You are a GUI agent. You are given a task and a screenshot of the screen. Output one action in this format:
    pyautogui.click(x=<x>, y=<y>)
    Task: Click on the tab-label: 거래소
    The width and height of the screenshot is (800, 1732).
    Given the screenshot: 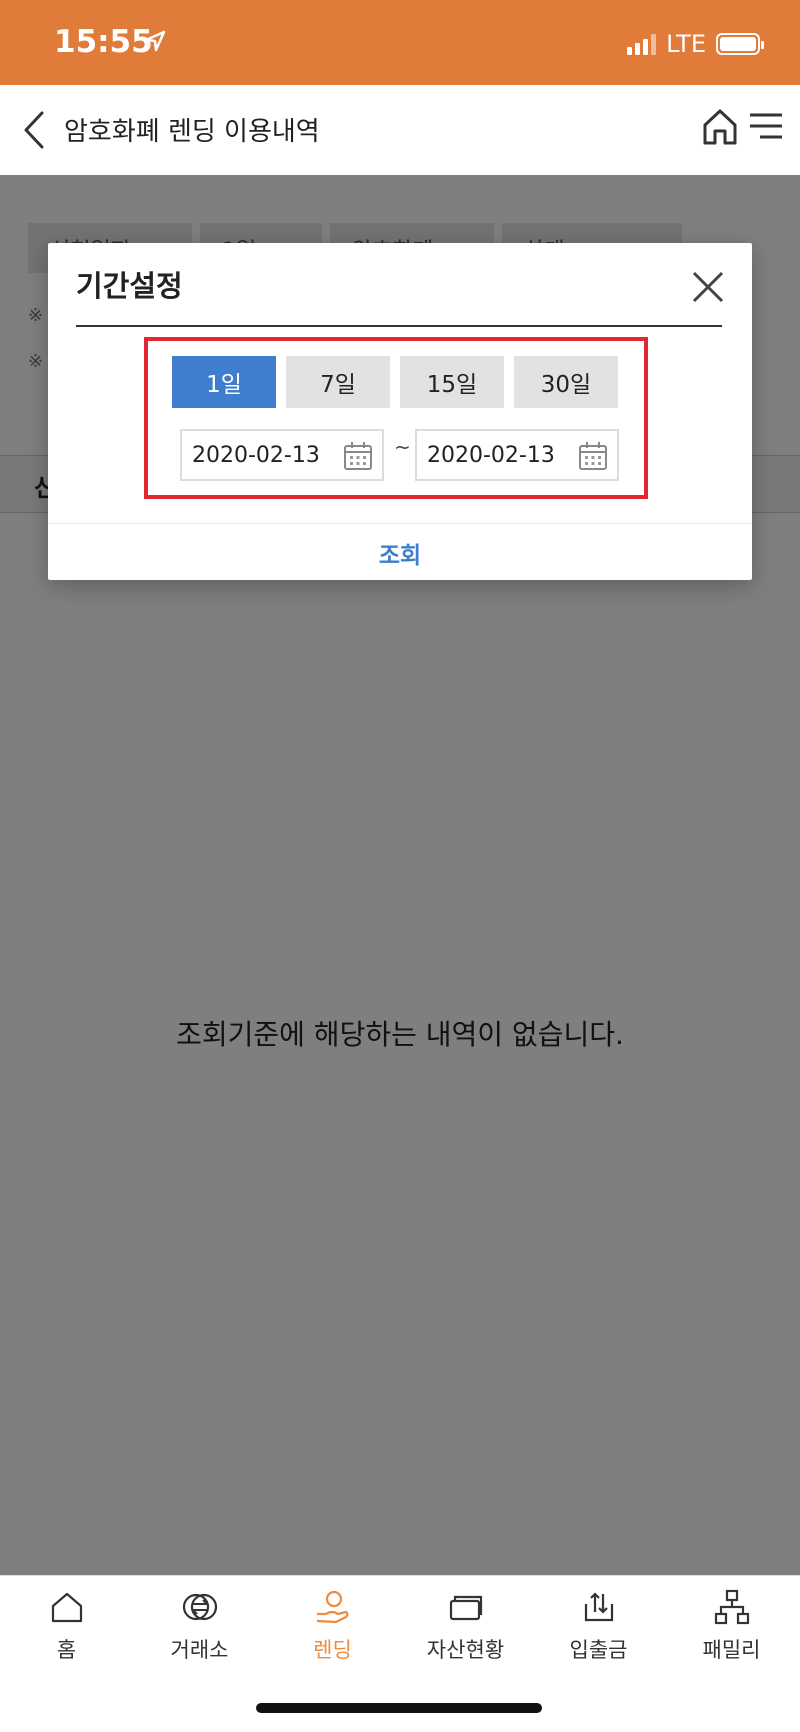 What is the action you would take?
    pyautogui.click(x=199, y=1650)
    